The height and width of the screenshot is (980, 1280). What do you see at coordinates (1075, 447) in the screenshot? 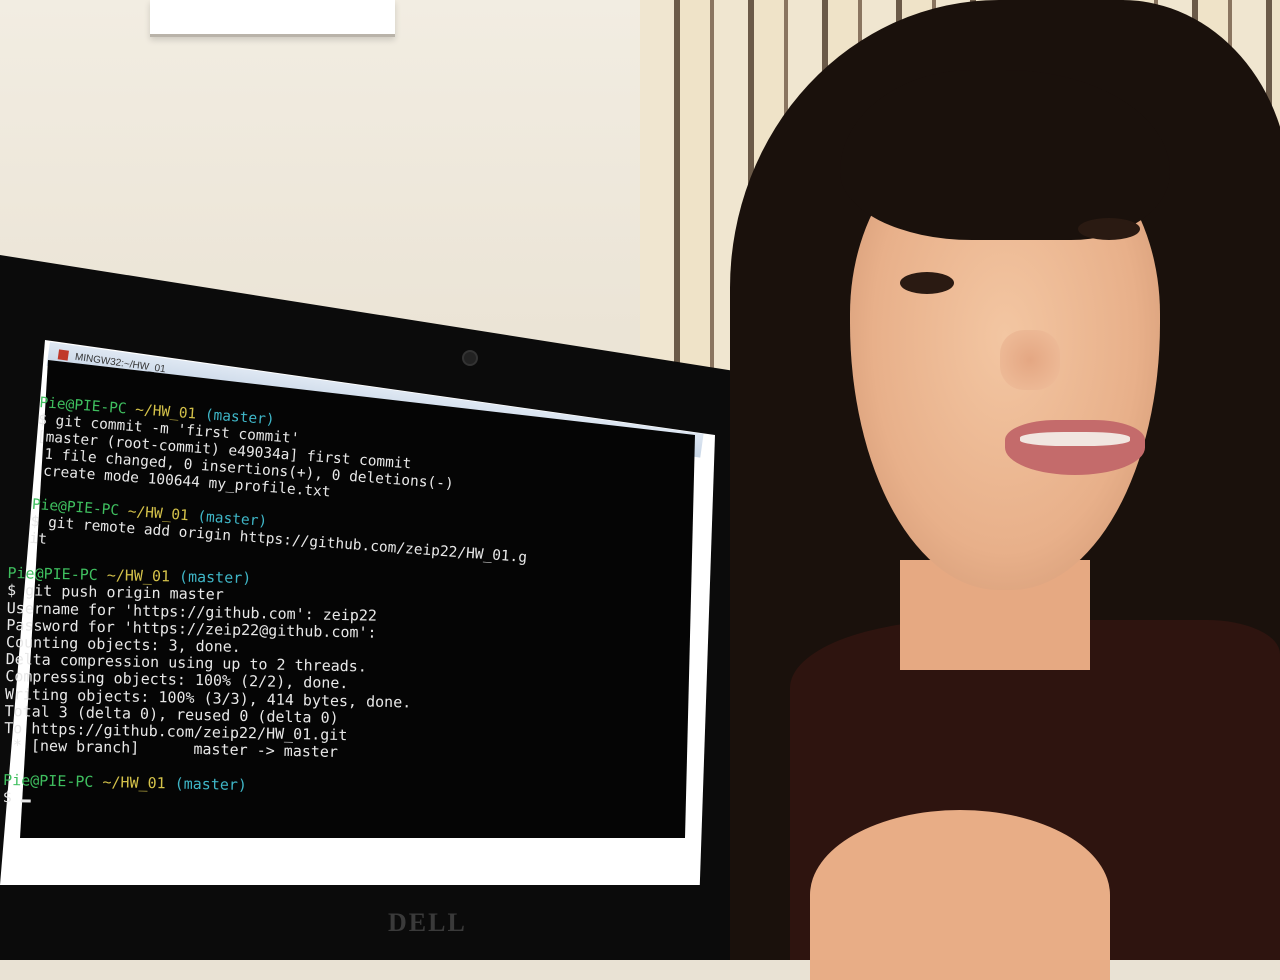
I see `person-mouth` at bounding box center [1075, 447].